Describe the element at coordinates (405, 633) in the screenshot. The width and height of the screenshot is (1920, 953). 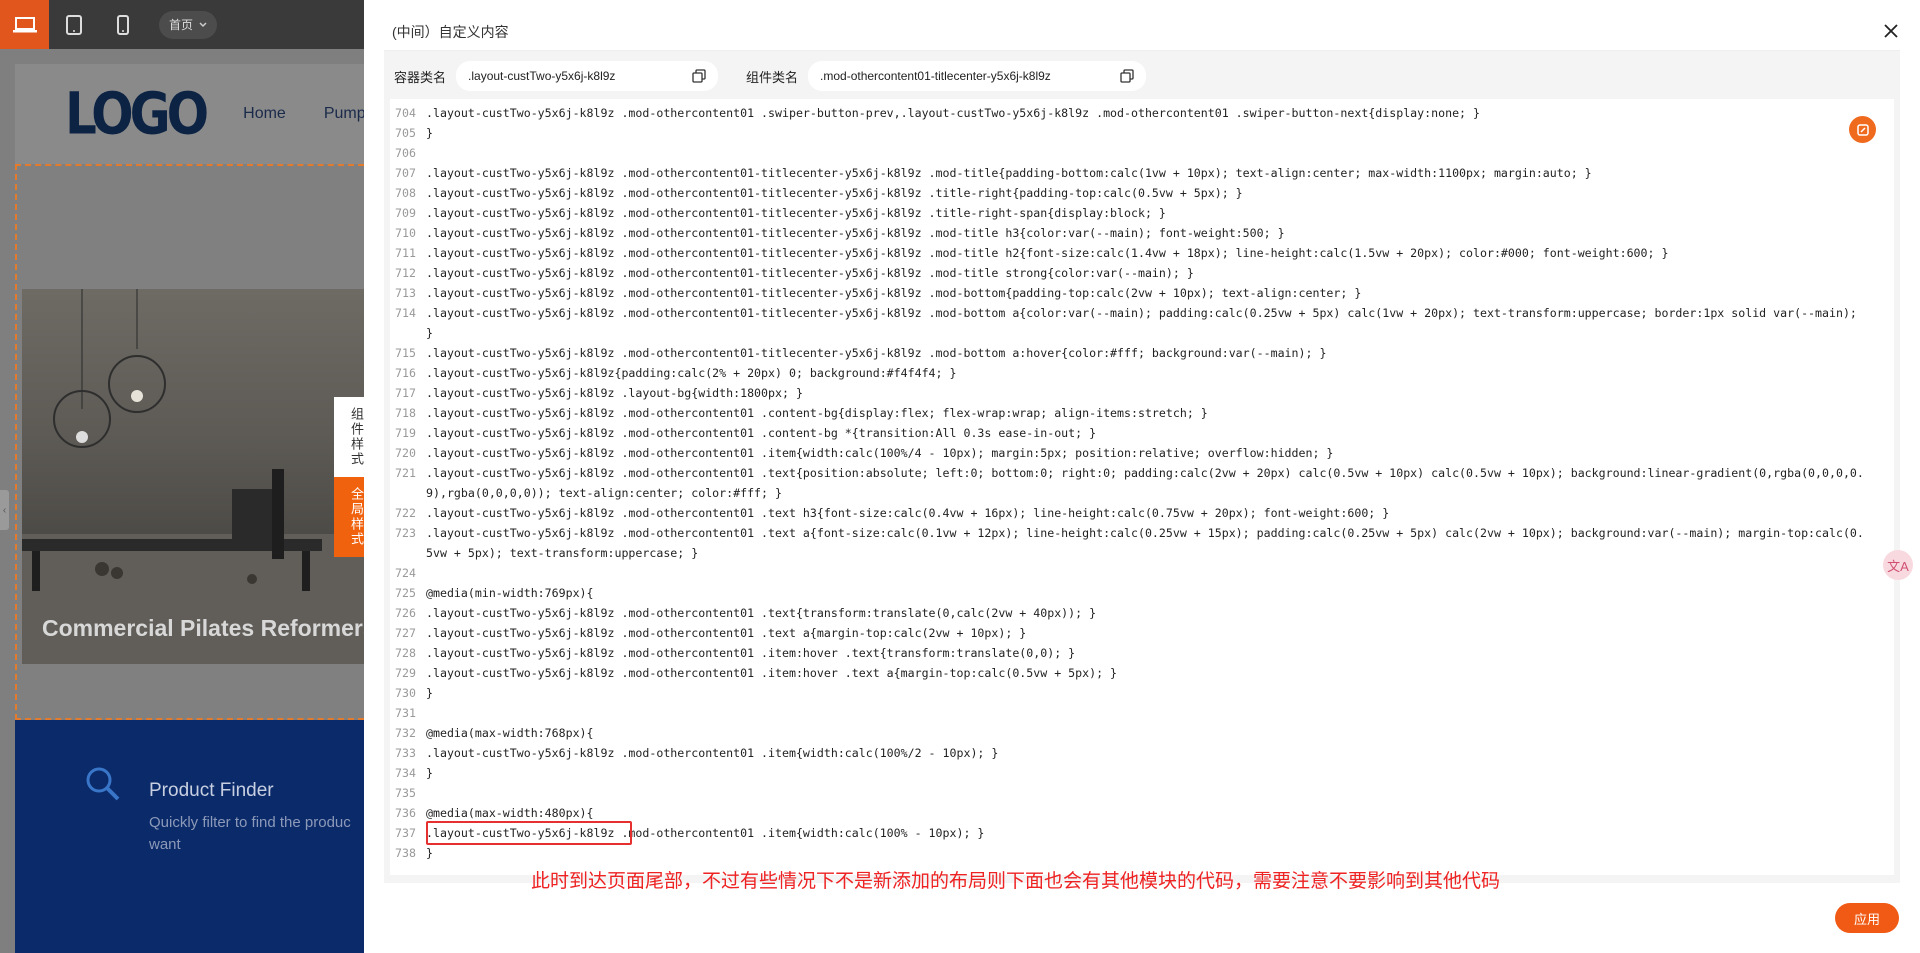
I see `line-number: 727` at that location.